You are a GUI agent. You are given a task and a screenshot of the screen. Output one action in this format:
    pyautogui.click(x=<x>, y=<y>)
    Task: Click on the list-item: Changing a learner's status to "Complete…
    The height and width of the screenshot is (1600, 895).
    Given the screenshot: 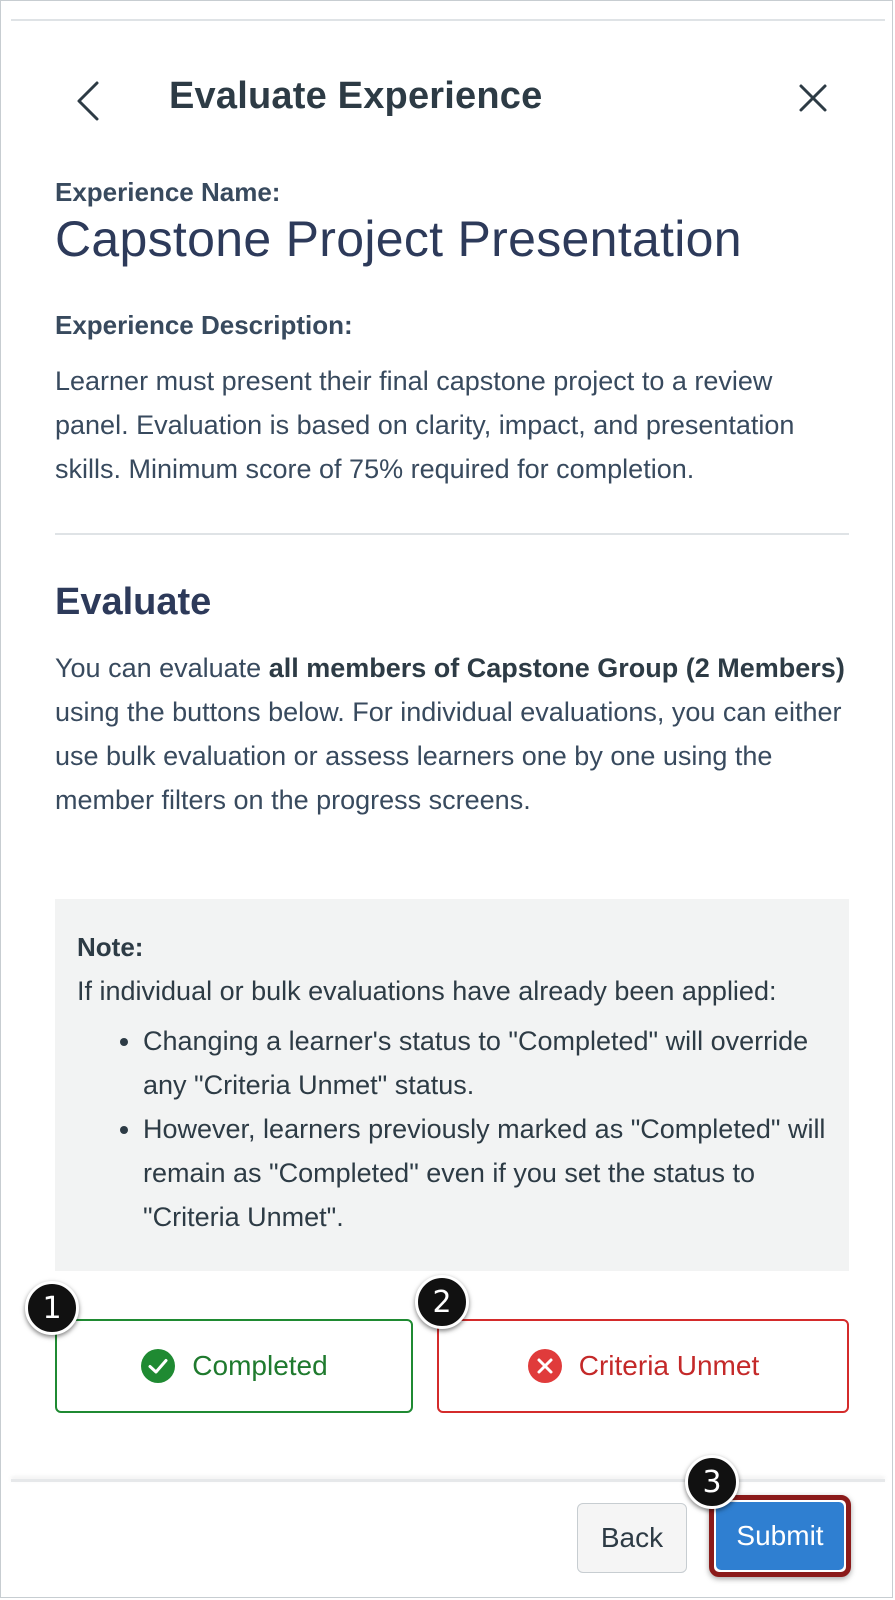 What is the action you would take?
    pyautogui.click(x=485, y=1063)
    